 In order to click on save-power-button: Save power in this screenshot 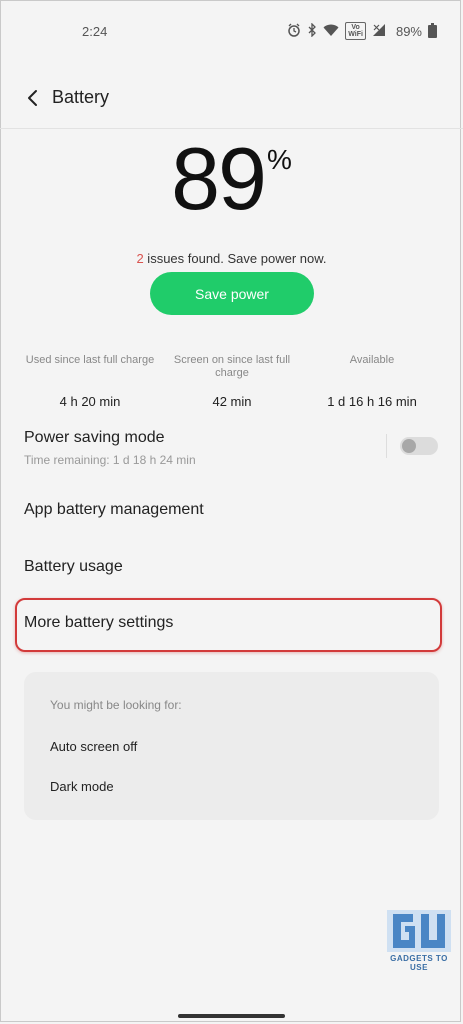, I will do `click(232, 293)`.